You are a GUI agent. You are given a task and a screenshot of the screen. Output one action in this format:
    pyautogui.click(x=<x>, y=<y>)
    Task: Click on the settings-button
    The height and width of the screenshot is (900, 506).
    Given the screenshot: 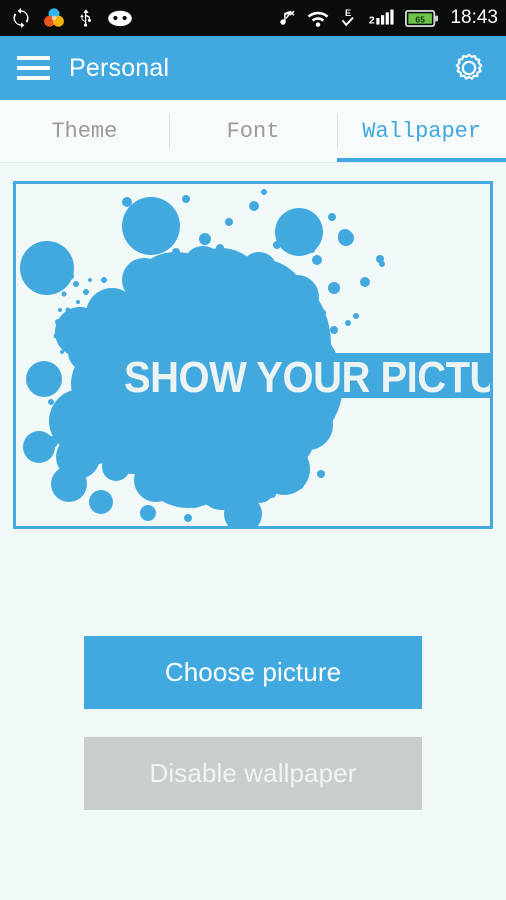 What is the action you would take?
    pyautogui.click(x=469, y=68)
    